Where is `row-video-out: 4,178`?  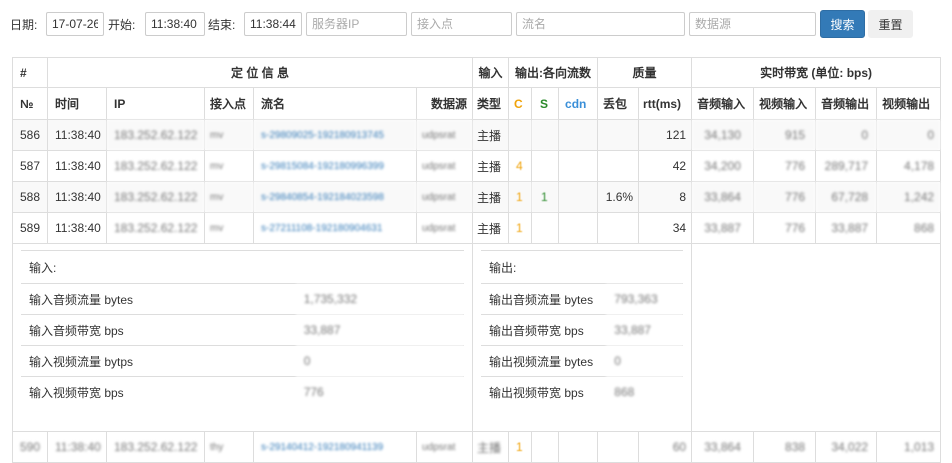
row-video-out: 4,178 is located at coordinates (909, 166).